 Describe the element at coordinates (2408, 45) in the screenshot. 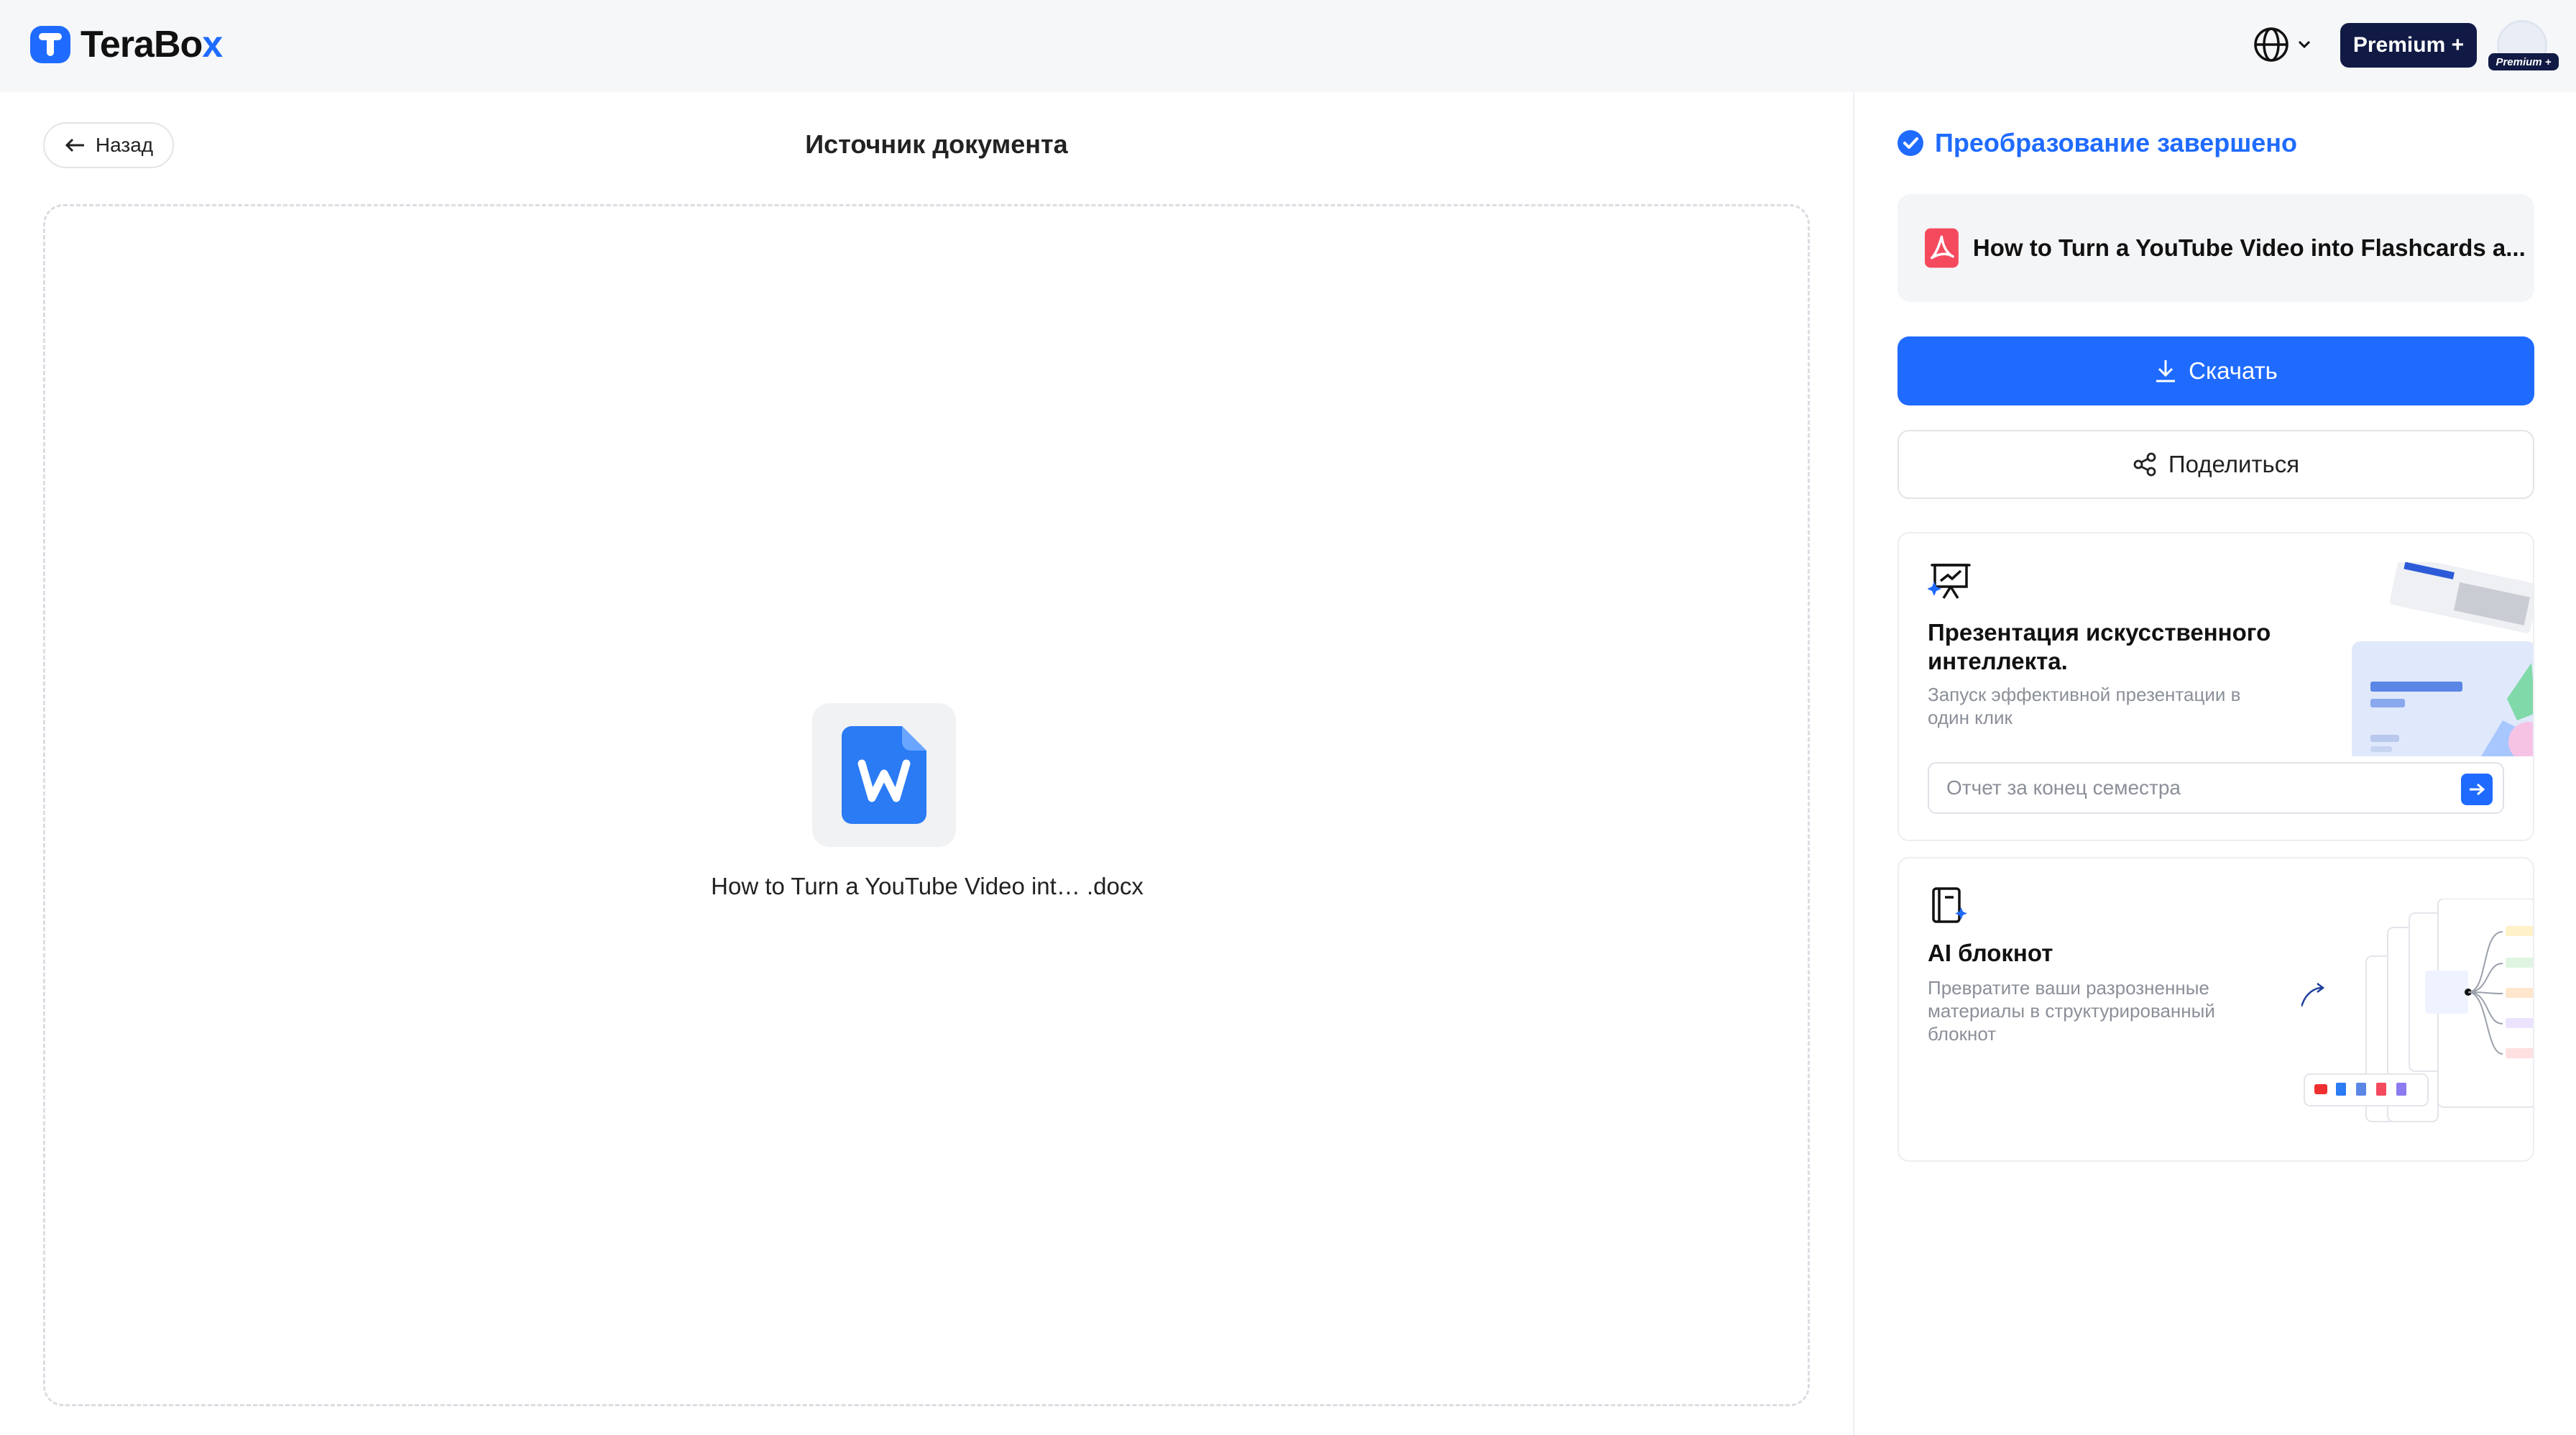

I see `premium-button: Premium +` at that location.